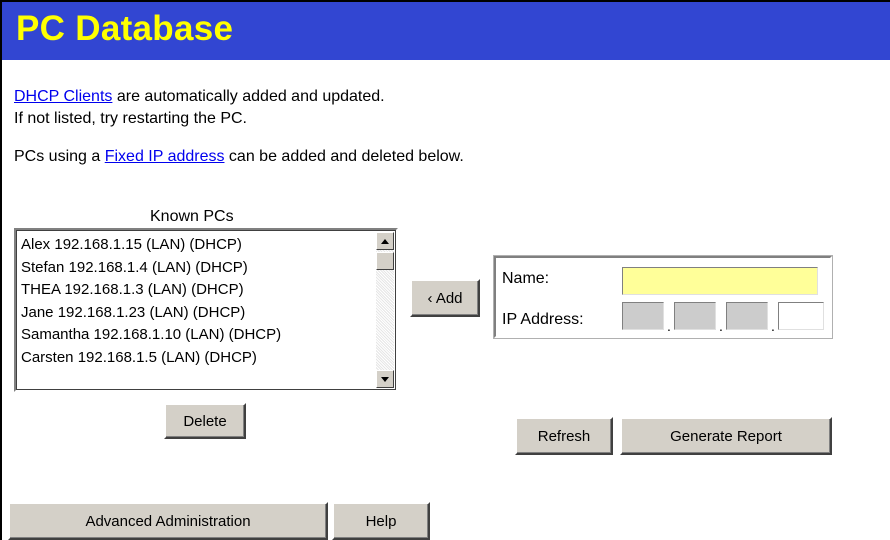 This screenshot has height=540, width=890. What do you see at coordinates (165, 156) in the screenshot?
I see `fixed-ip-link: Fixed IP address` at bounding box center [165, 156].